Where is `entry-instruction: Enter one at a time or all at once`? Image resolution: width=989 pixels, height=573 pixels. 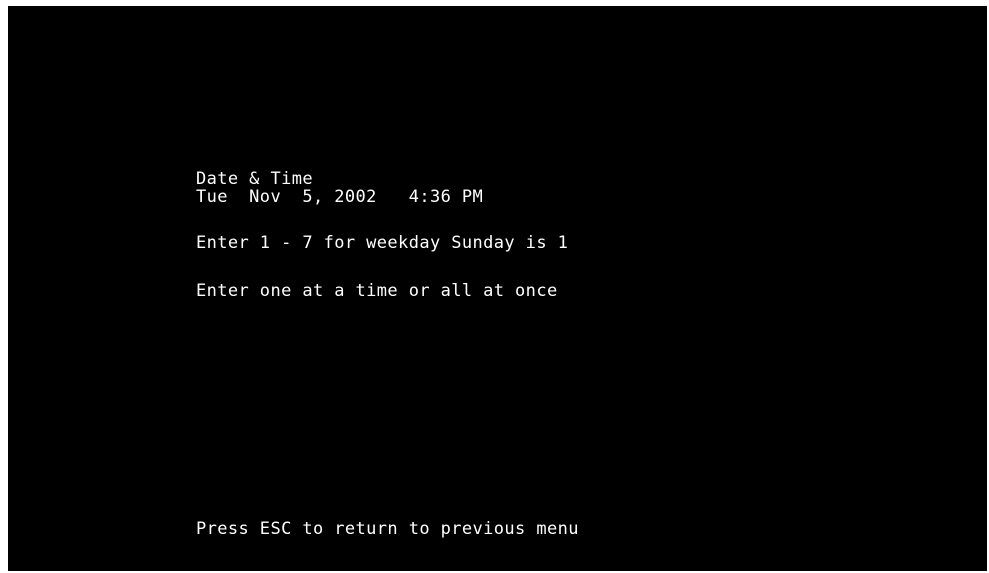
entry-instruction: Enter one at a time or all at once is located at coordinates (377, 291).